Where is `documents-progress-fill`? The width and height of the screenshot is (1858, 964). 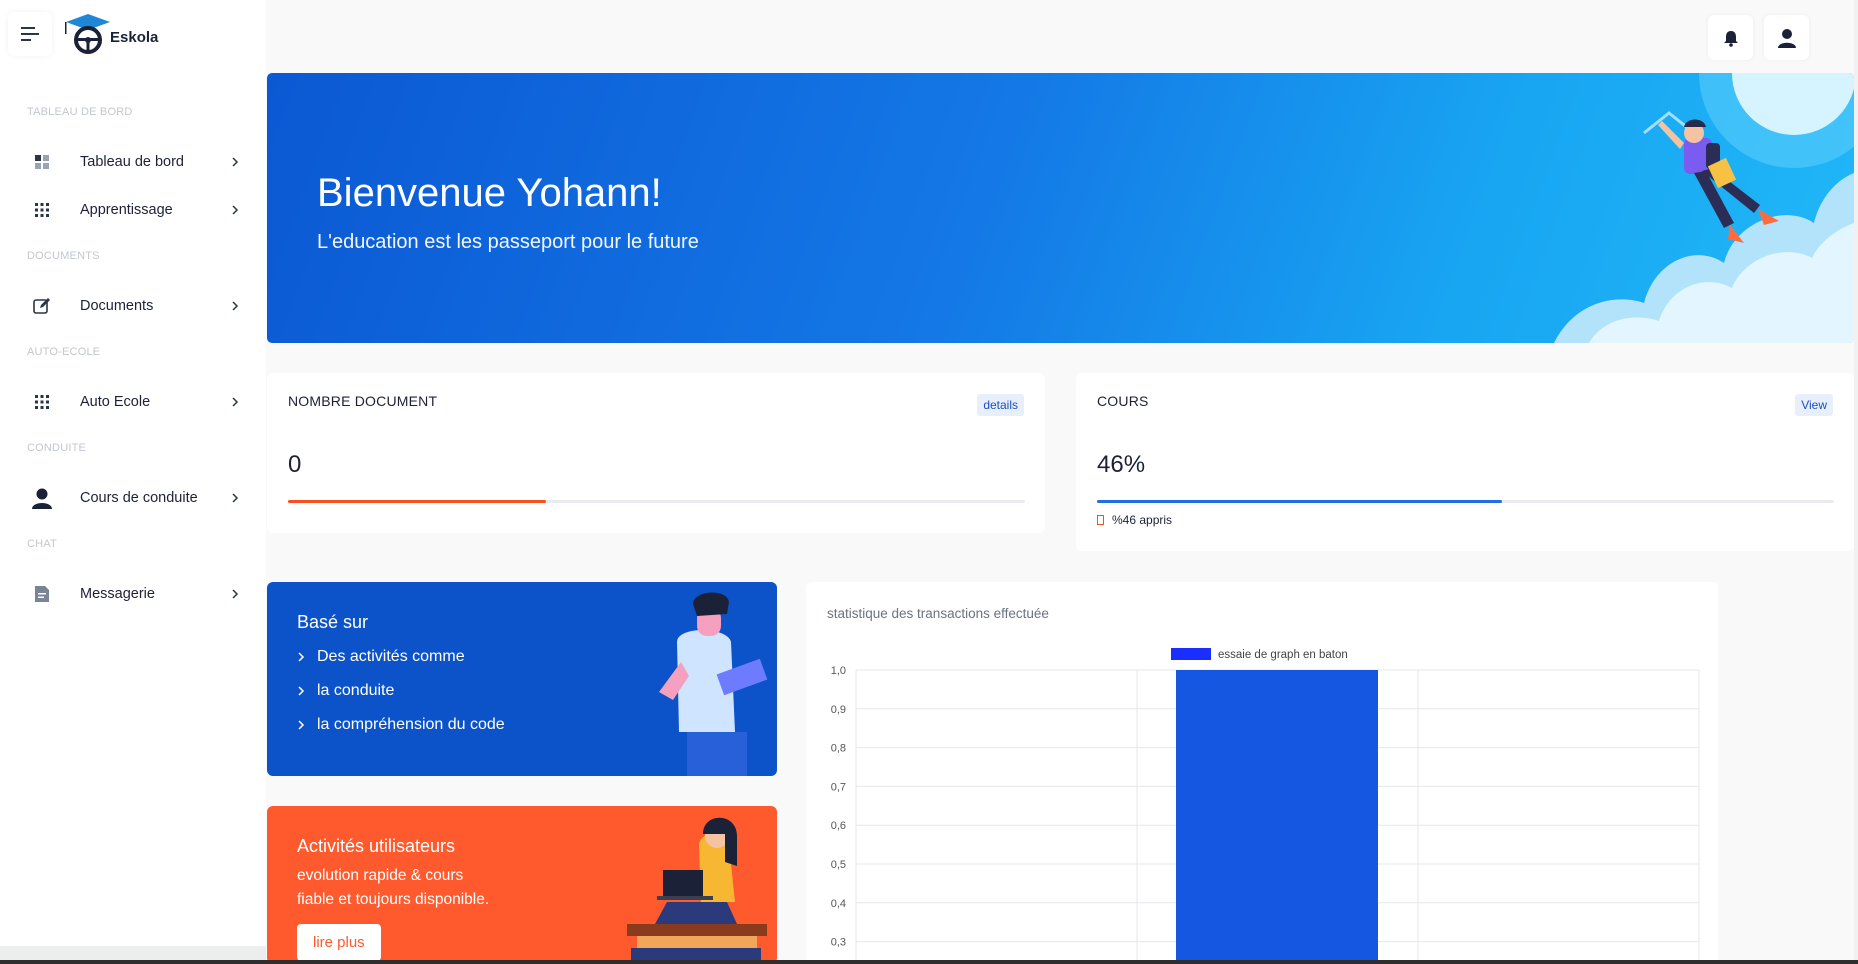 documents-progress-fill is located at coordinates (417, 501).